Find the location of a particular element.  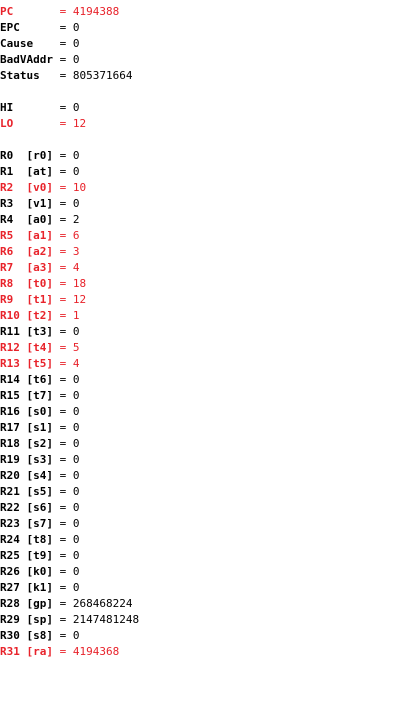

register-row-status: Status = 805371664 is located at coordinates (203, 76).